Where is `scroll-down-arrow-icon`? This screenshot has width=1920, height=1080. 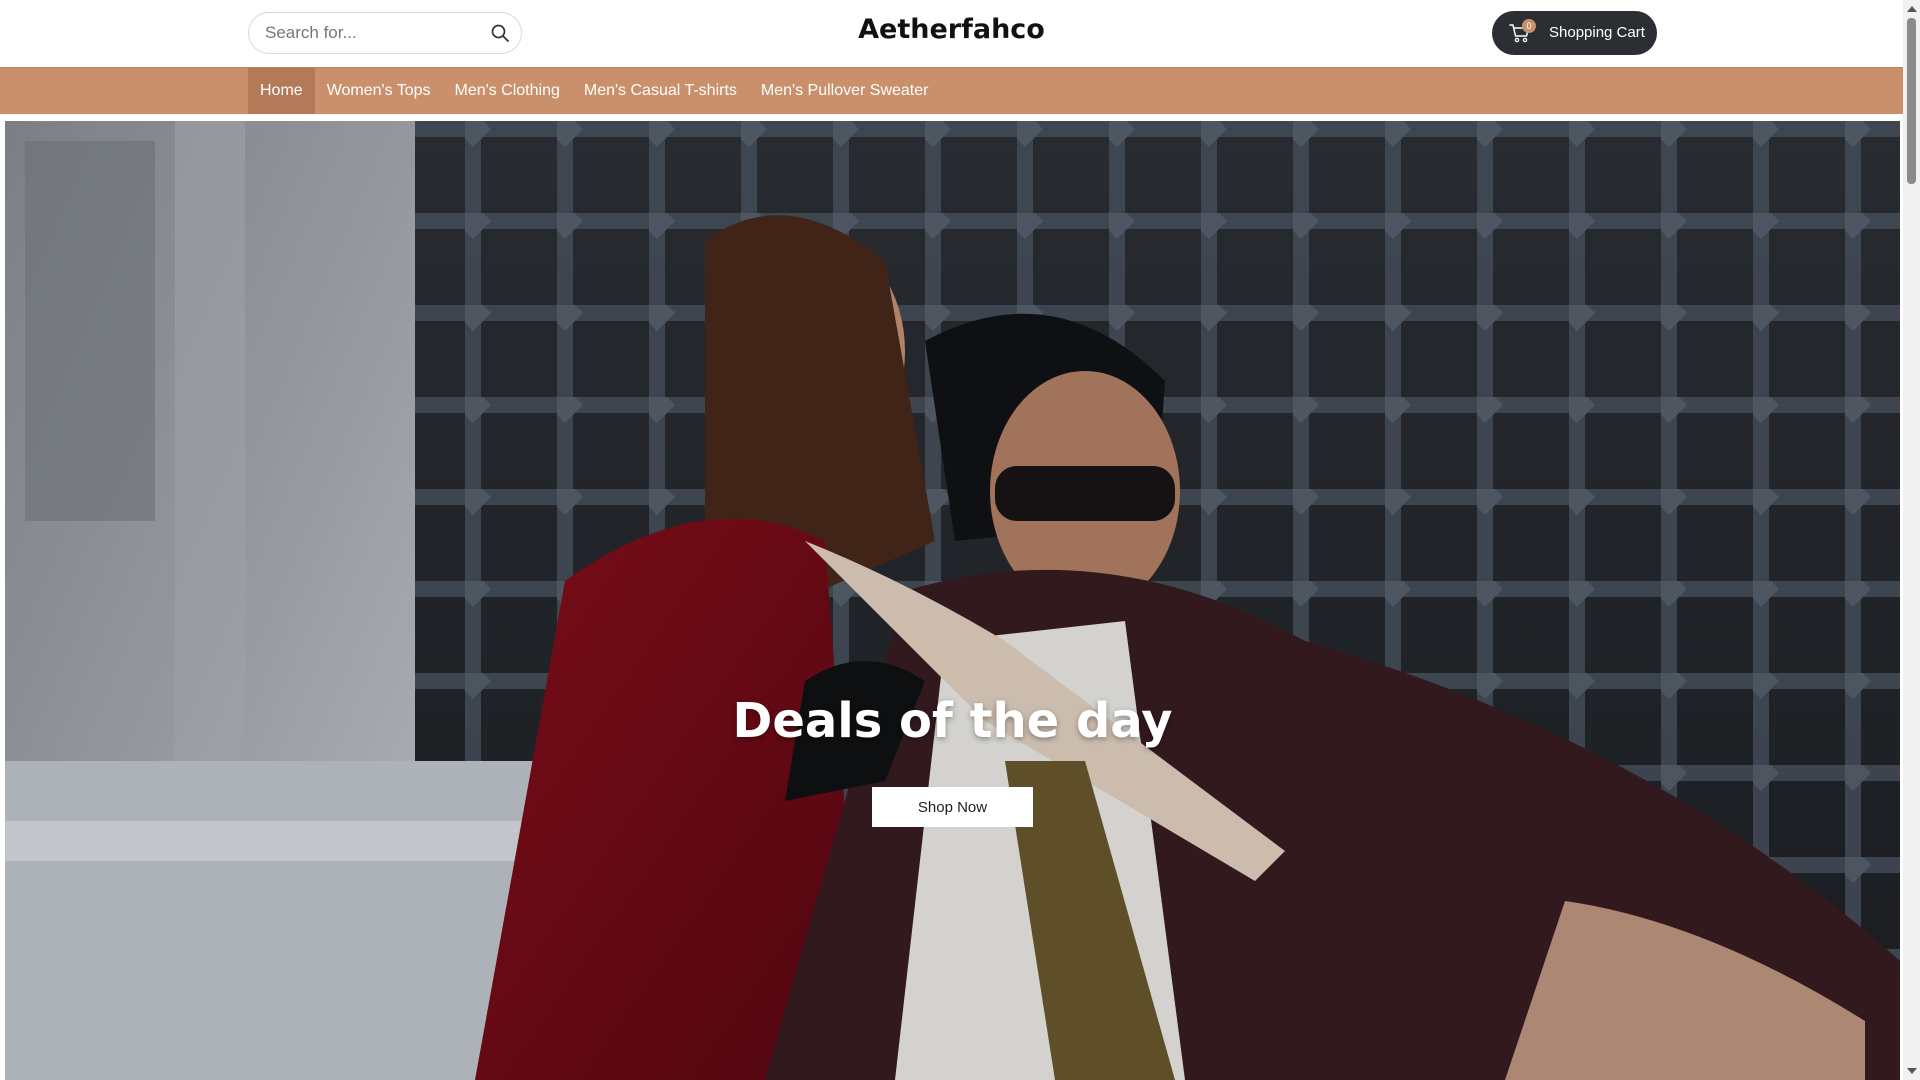
scroll-down-arrow-icon is located at coordinates (1912, 1071).